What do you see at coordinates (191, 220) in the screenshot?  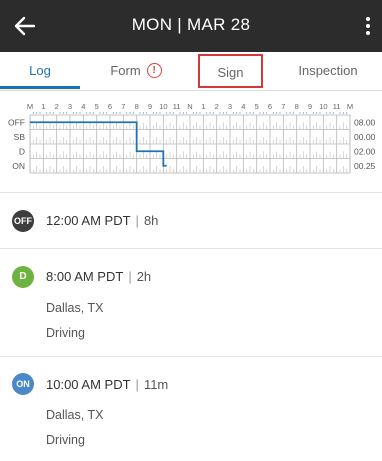 I see `log-entry-off: OFF 12:00 AM PDT | 8h` at bounding box center [191, 220].